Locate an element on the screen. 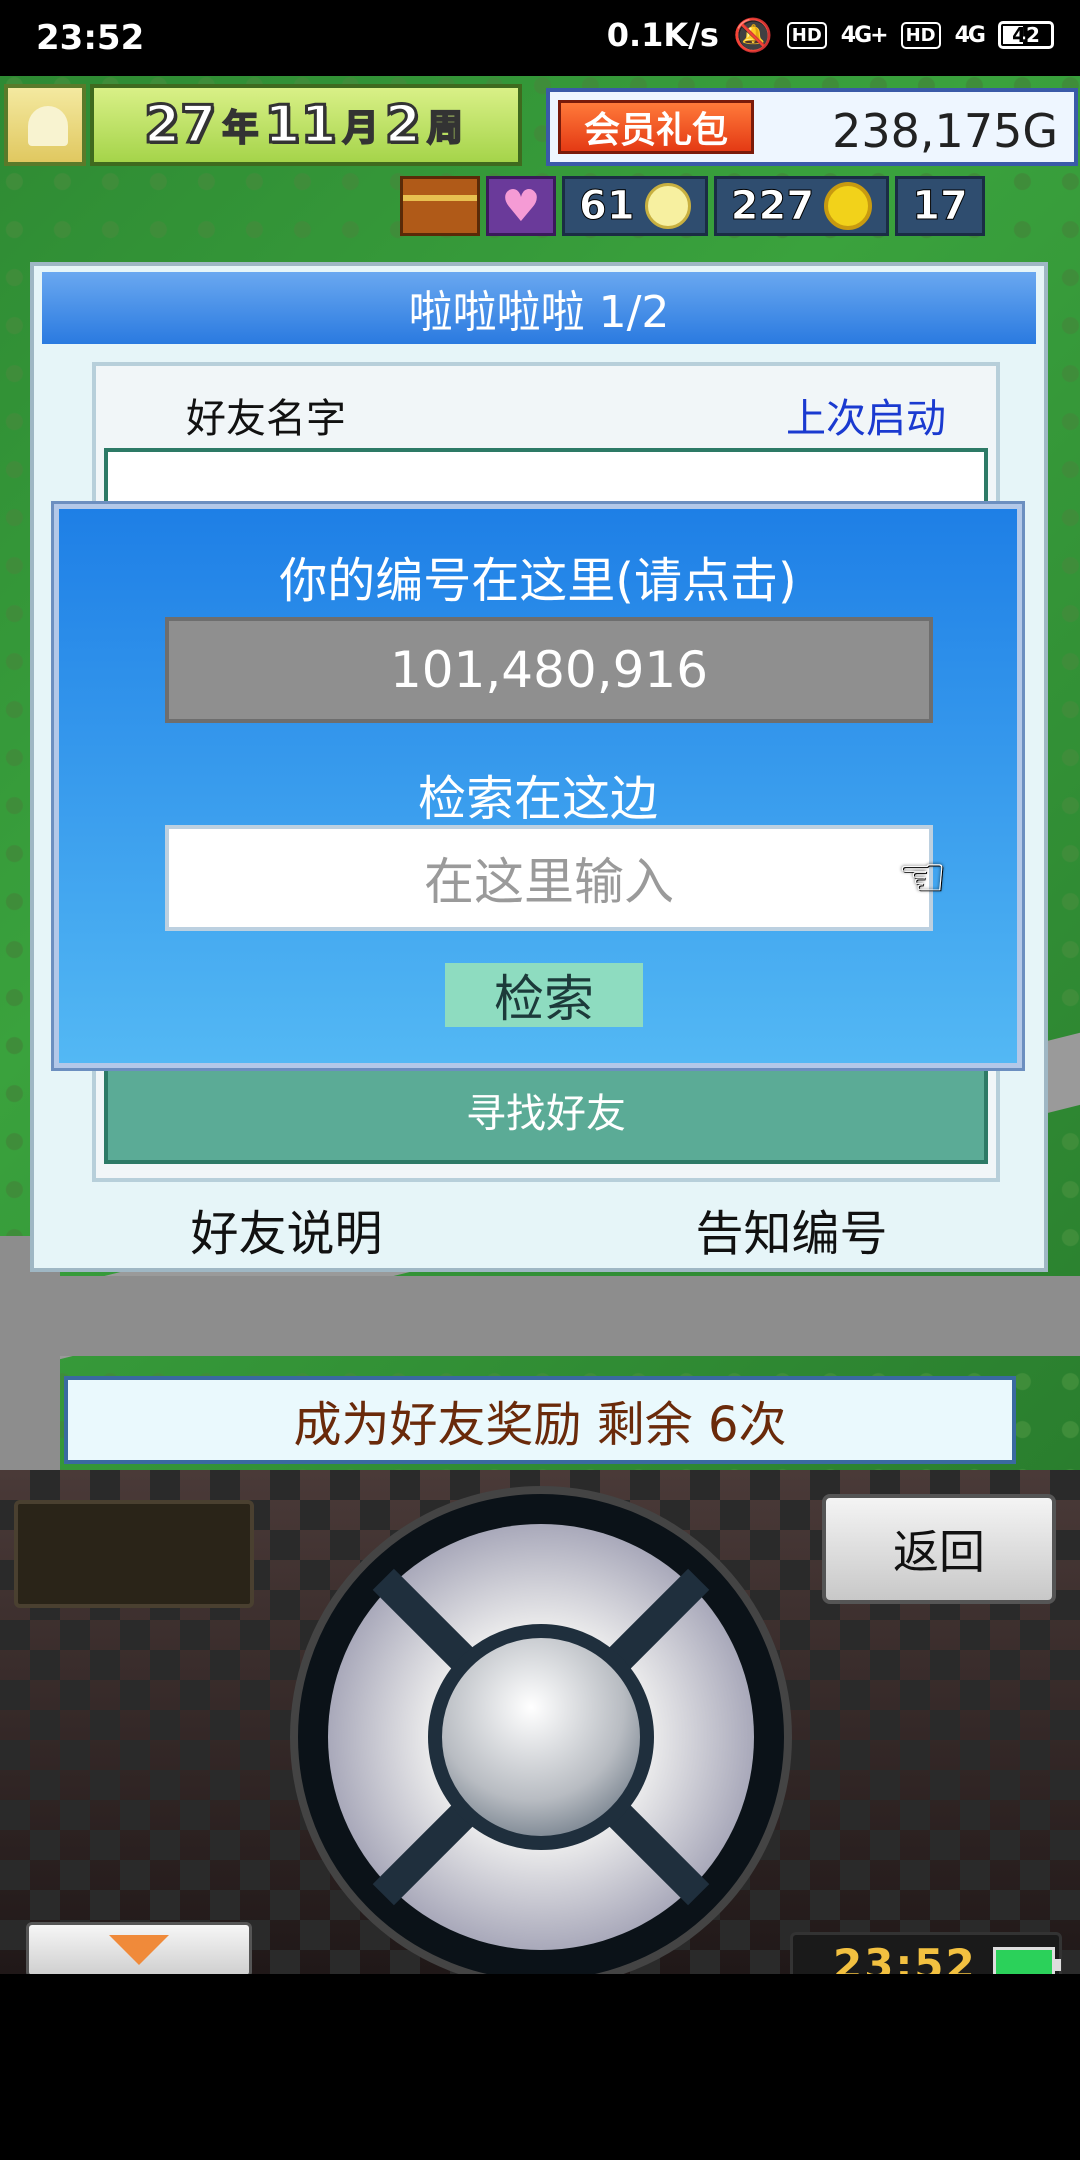  column-friend-name: 好友名字 is located at coordinates (266, 419).